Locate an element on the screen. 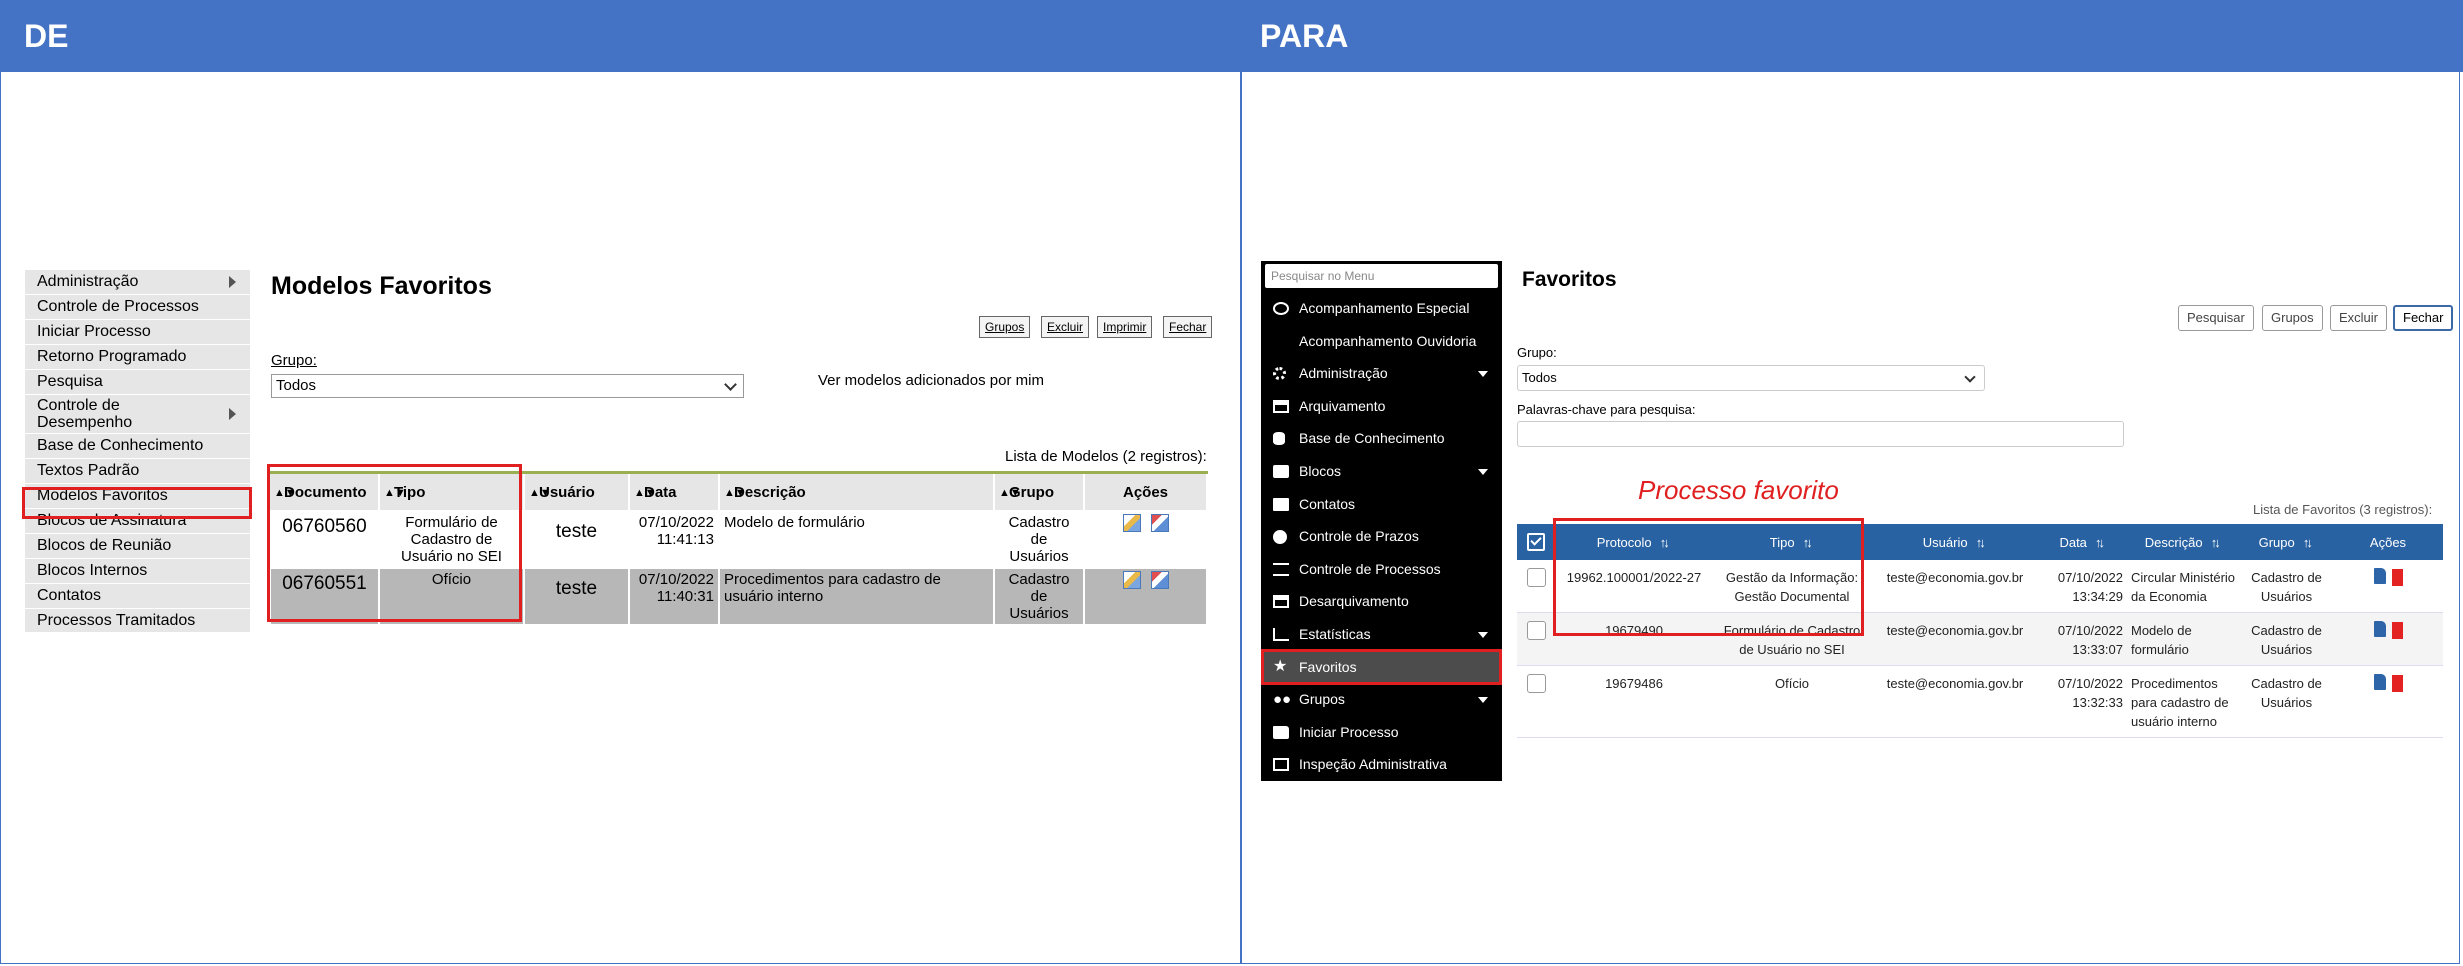  sort-icon: ▲▼ is located at coordinates (735, 492).